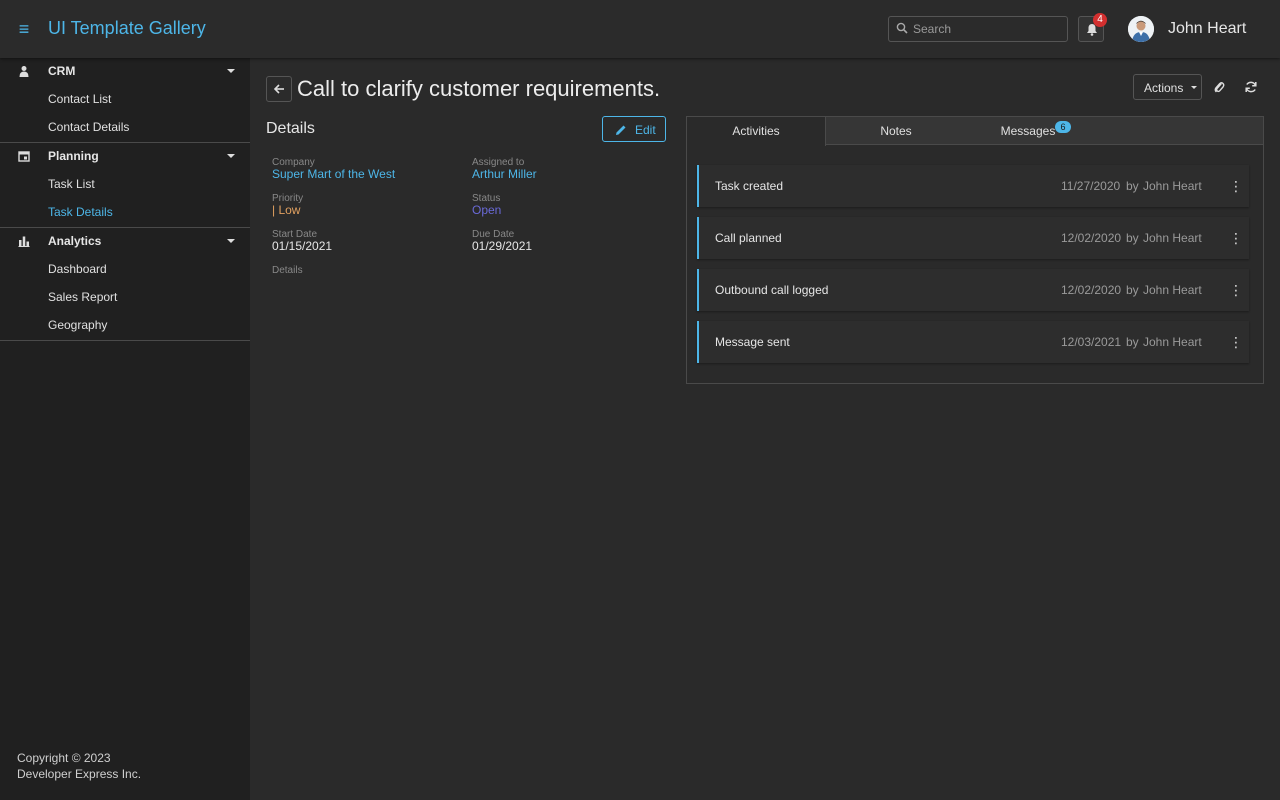 The width and height of the screenshot is (1280, 800). I want to click on sidebar-group-crm: CRM, so click(125, 71).